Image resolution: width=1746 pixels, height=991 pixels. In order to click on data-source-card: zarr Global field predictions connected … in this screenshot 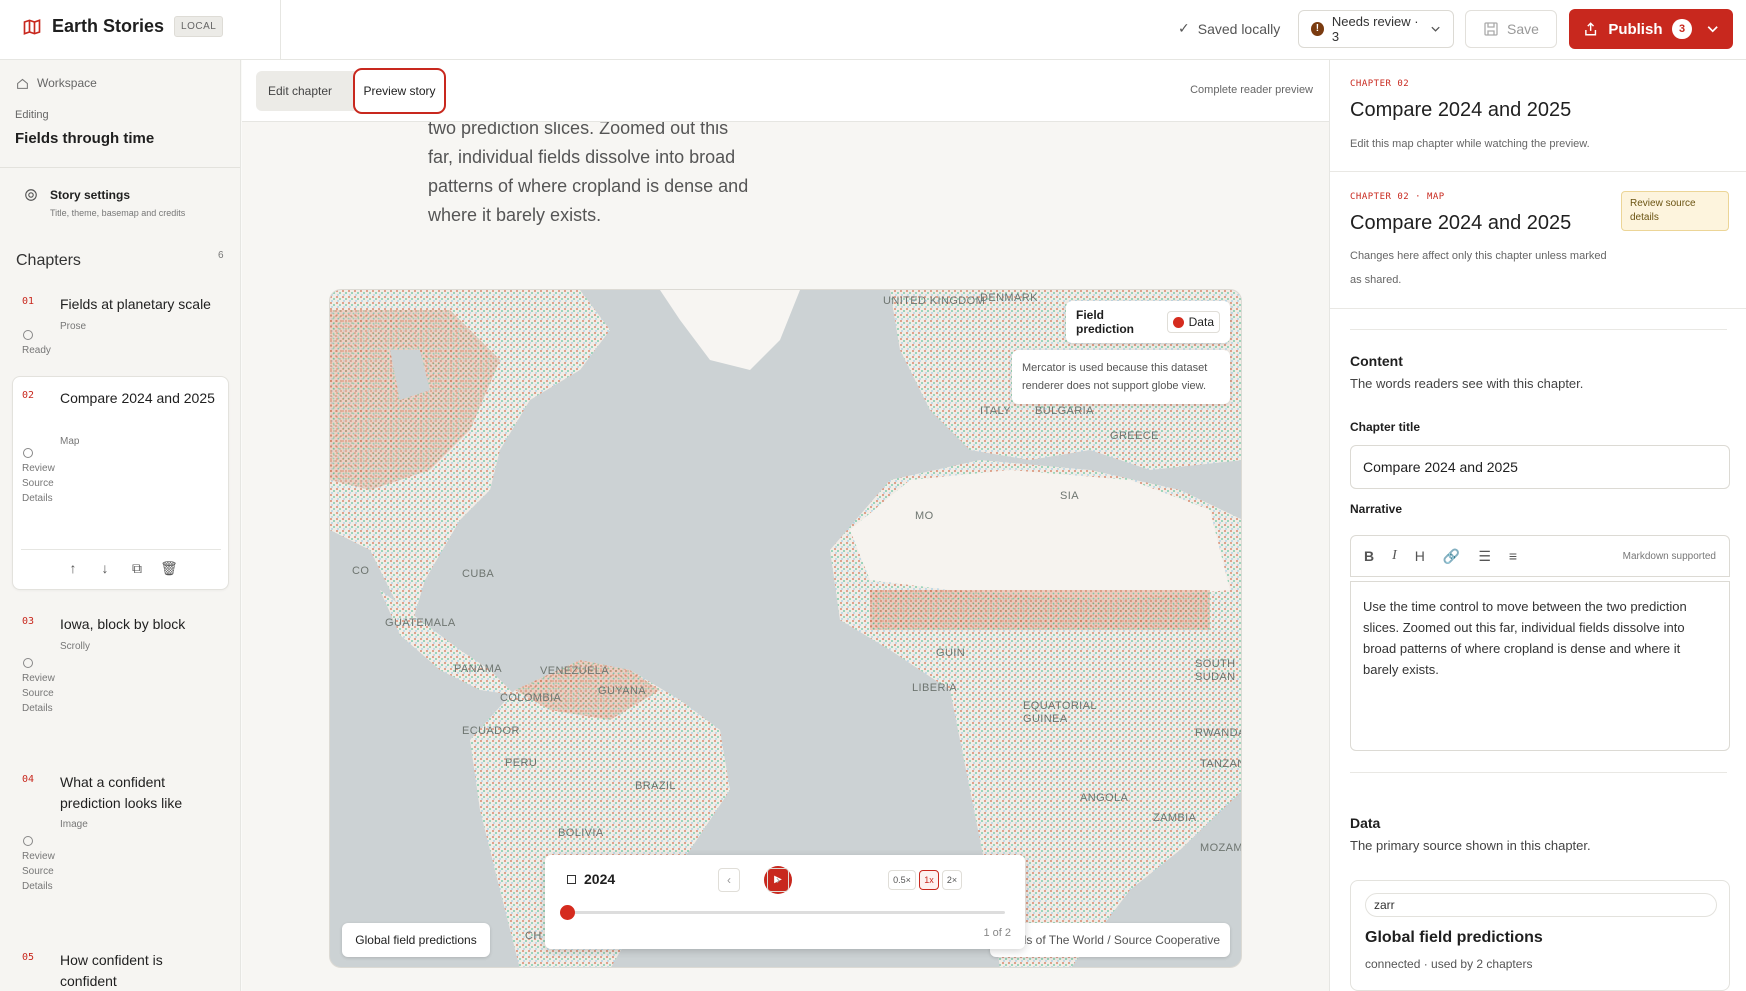, I will do `click(1540, 935)`.